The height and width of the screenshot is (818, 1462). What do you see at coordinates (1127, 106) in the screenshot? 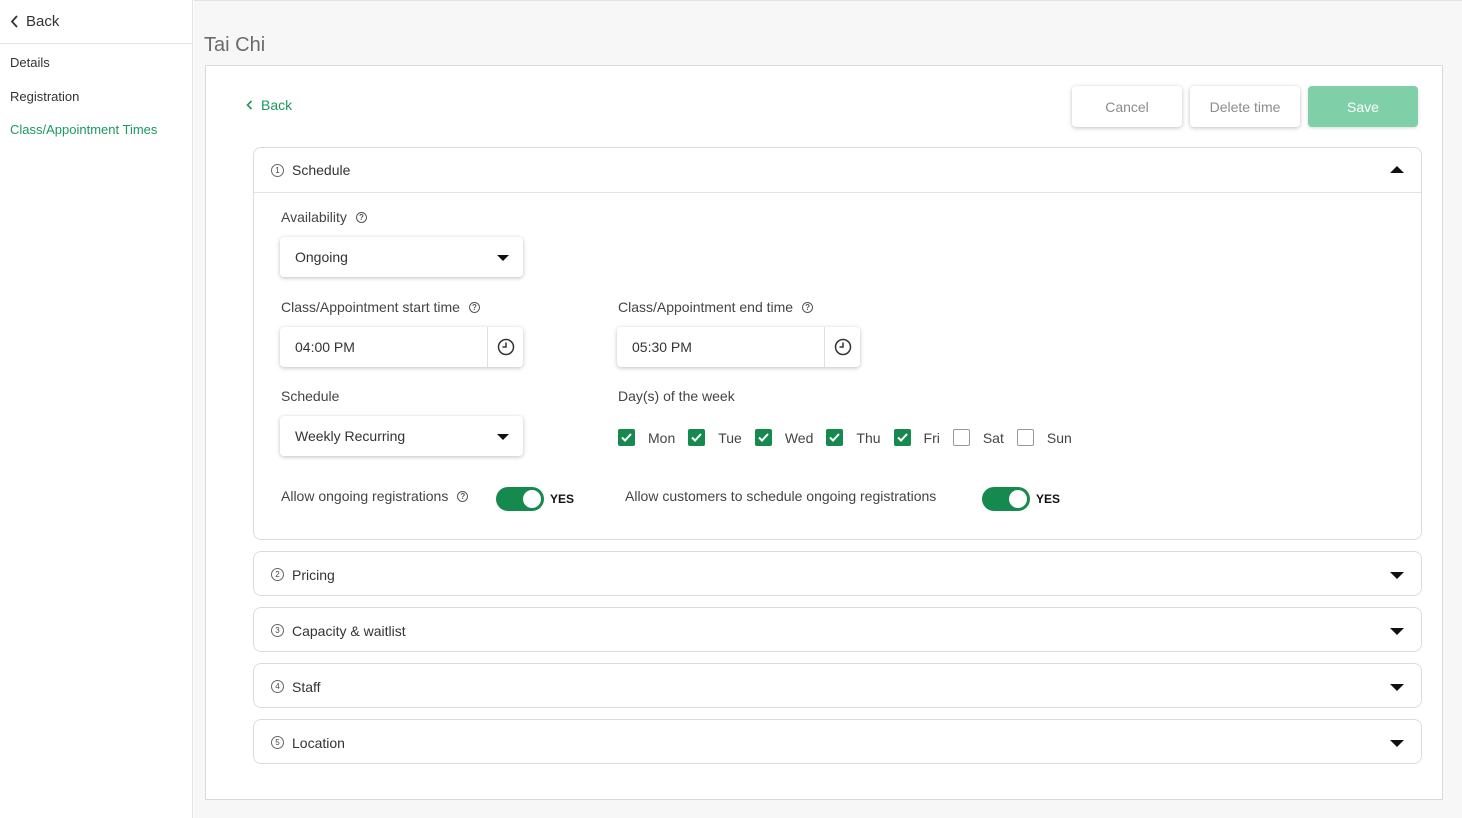
I see `cancel-button: Cancel` at bounding box center [1127, 106].